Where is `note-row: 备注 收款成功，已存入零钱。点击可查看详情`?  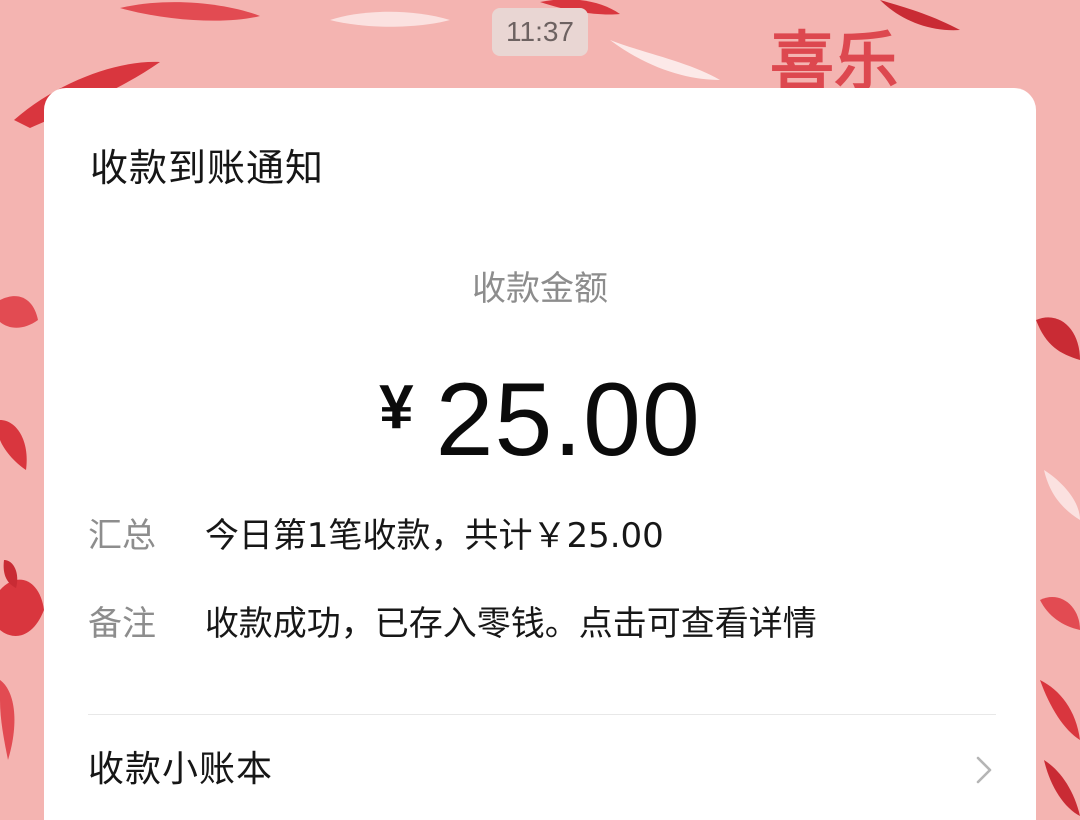 note-row: 备注 收款成功，已存入零钱。点击可查看详情 is located at coordinates (452, 624).